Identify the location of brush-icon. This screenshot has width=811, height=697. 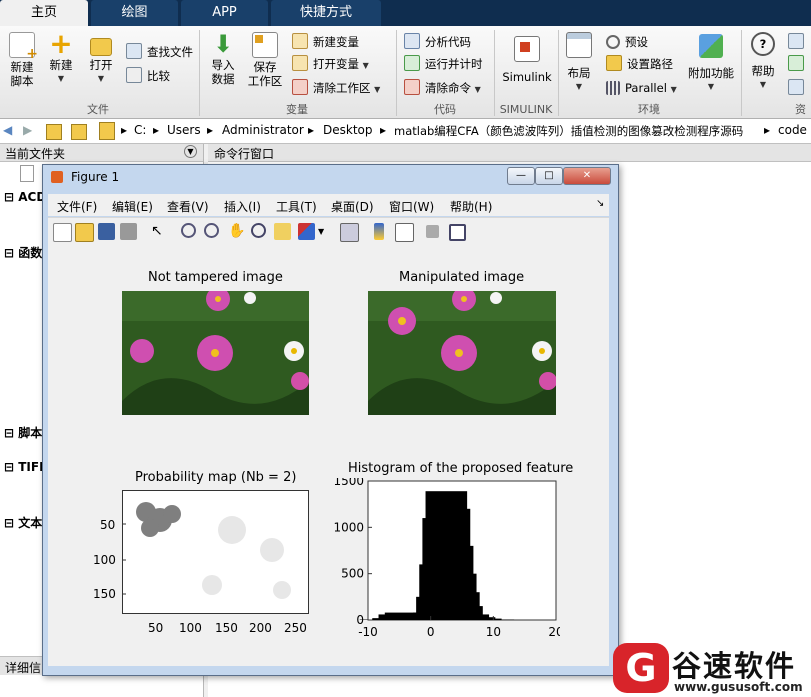
(306, 231).